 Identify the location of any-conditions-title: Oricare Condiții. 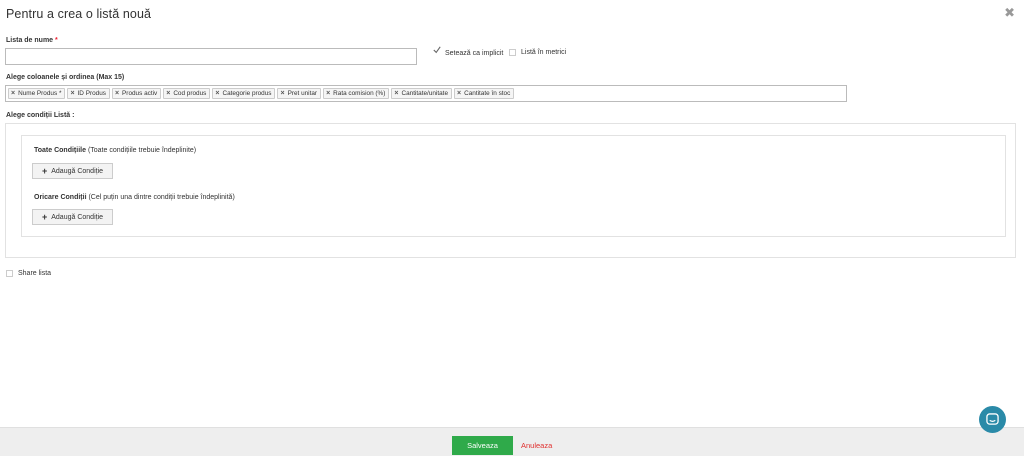
(60, 197).